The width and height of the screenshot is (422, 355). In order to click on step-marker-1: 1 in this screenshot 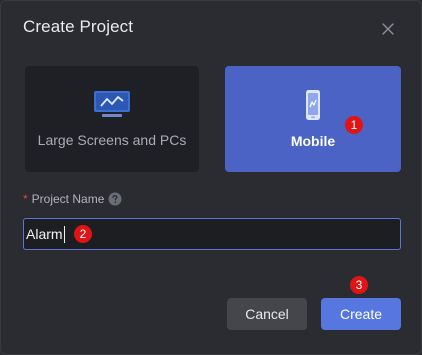, I will do `click(354, 125)`.